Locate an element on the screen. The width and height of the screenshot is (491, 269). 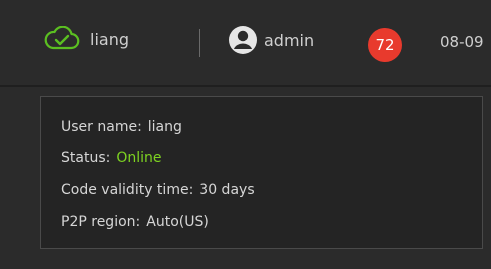
p2p-region-value: Auto(US) is located at coordinates (177, 222).